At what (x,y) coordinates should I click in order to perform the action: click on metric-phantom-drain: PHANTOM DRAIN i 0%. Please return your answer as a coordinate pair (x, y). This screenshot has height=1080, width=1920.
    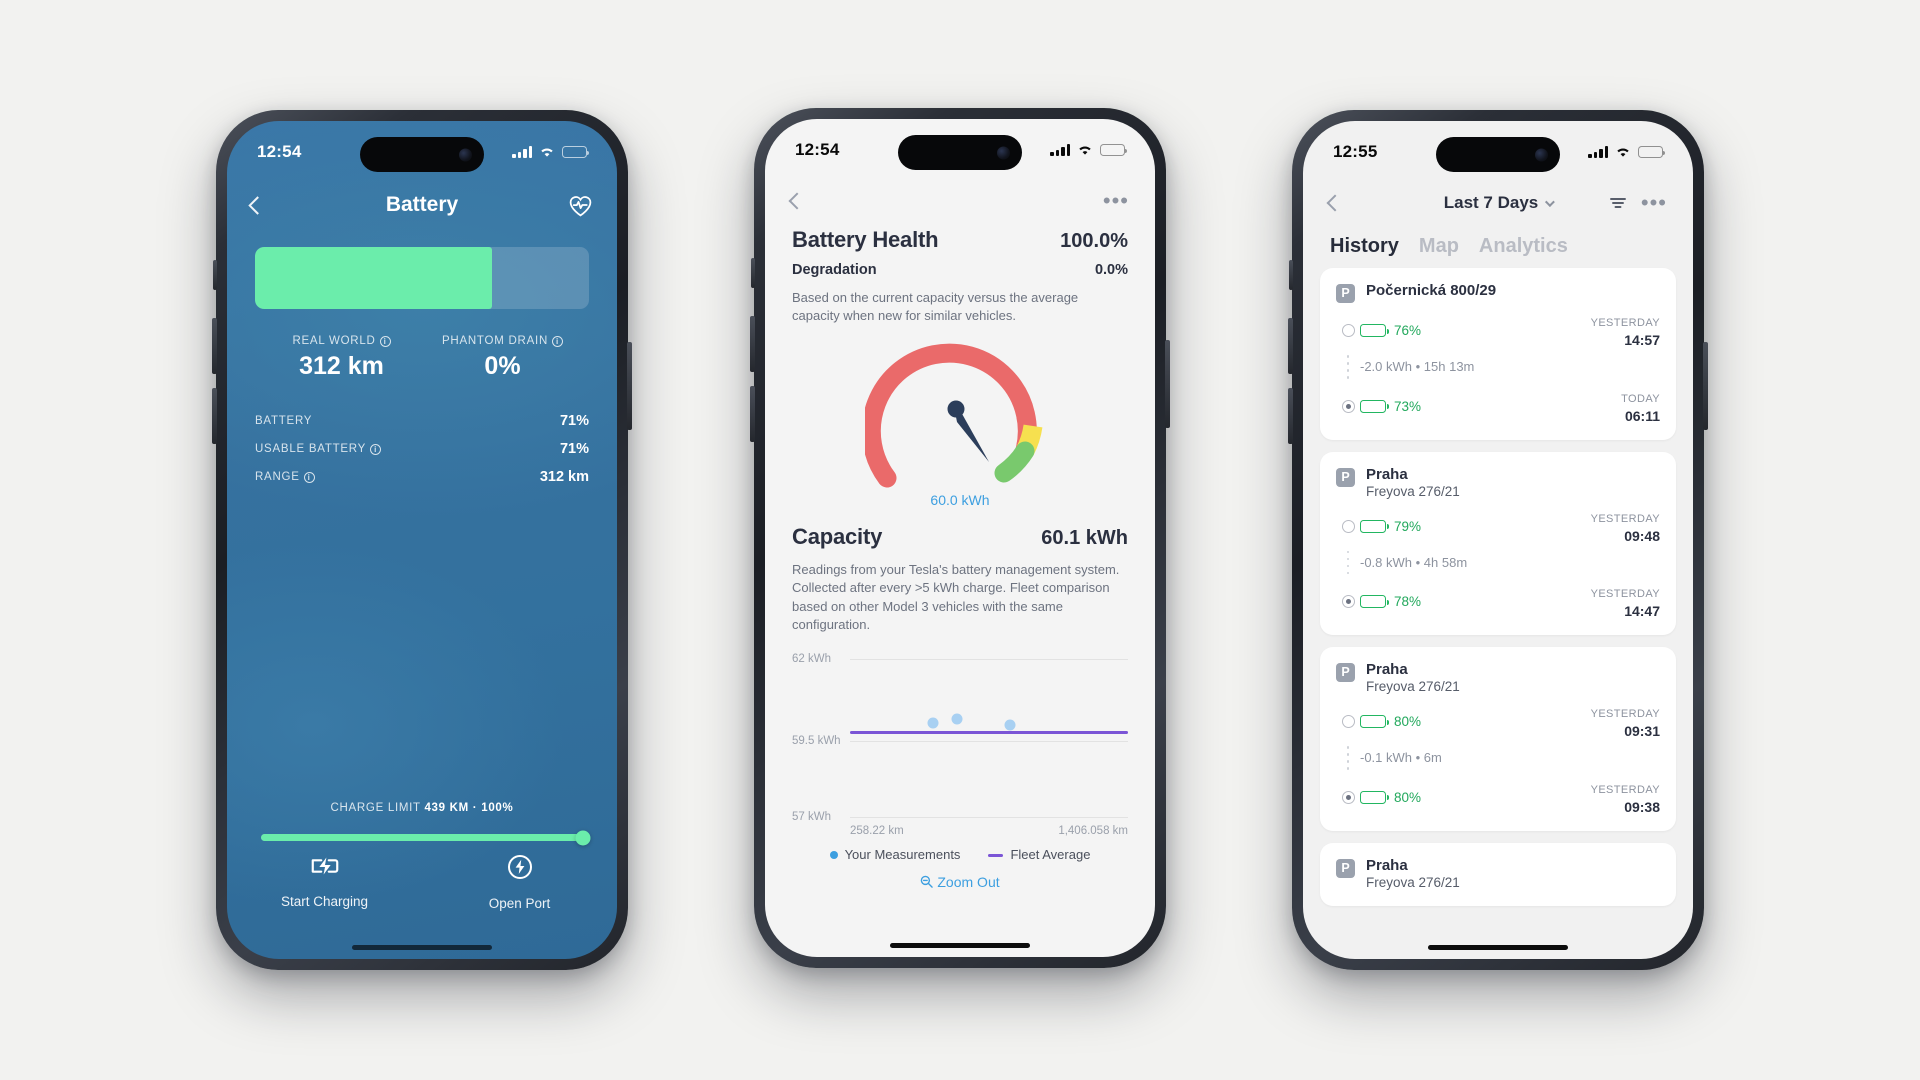
    Looking at the image, I should click on (502, 358).